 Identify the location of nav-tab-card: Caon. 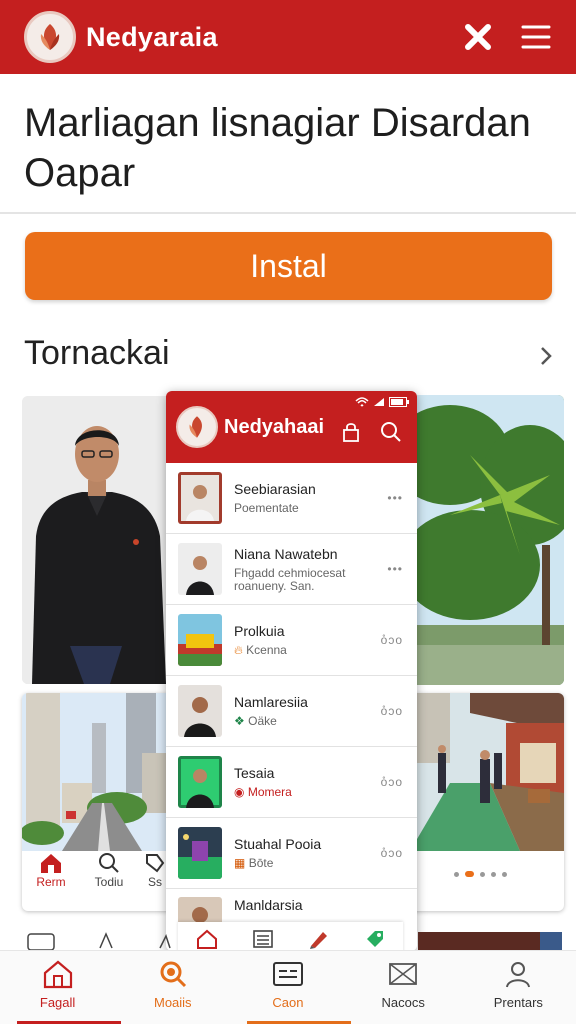
(291, 987).